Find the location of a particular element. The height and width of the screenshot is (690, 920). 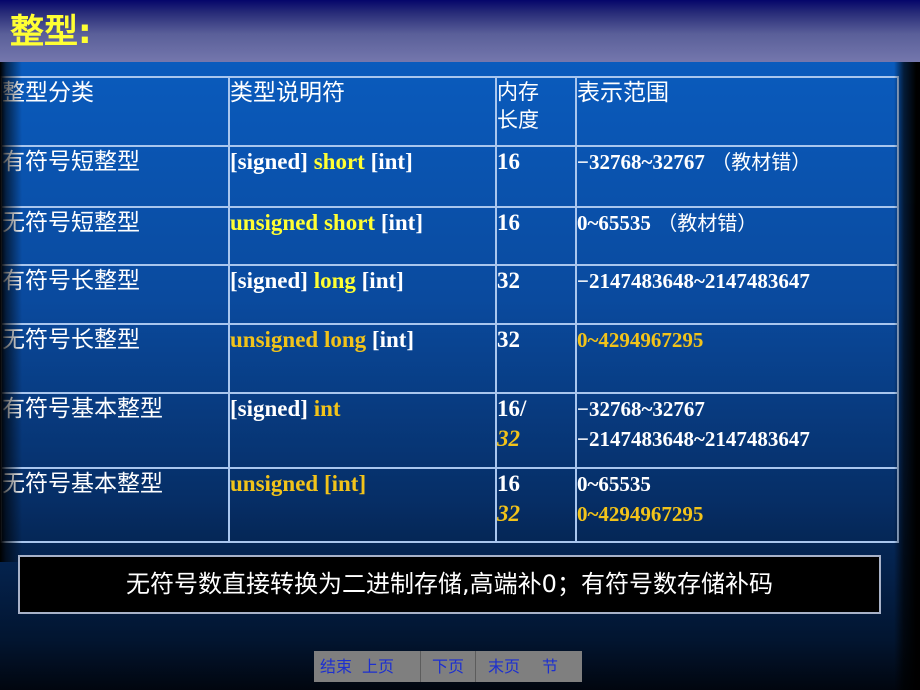

right-edge-shadow is located at coordinates (907, 376).